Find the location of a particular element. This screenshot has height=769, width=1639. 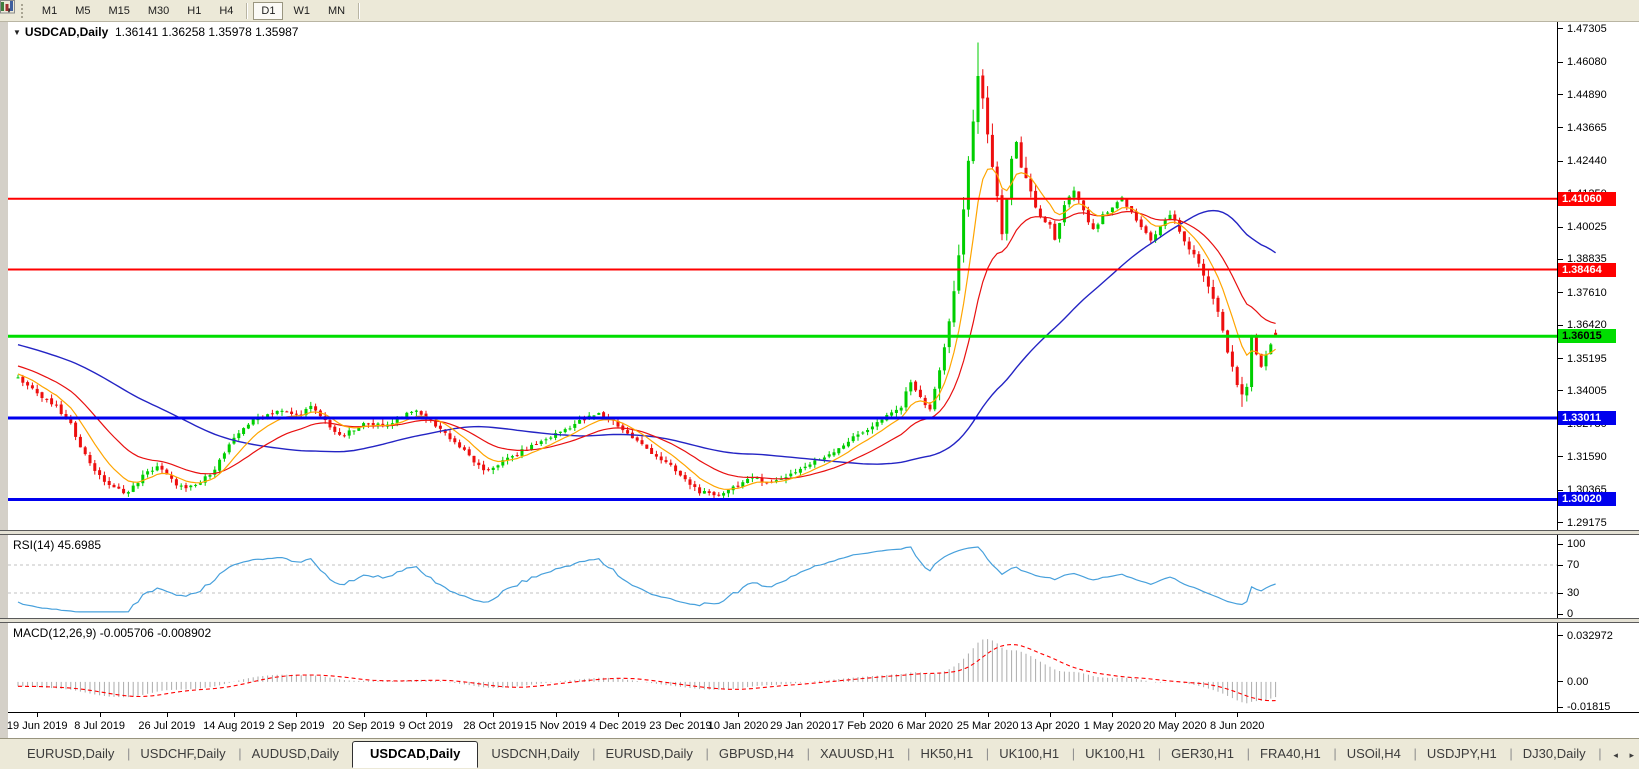

timeframe-button: H4 is located at coordinates (226, 11).